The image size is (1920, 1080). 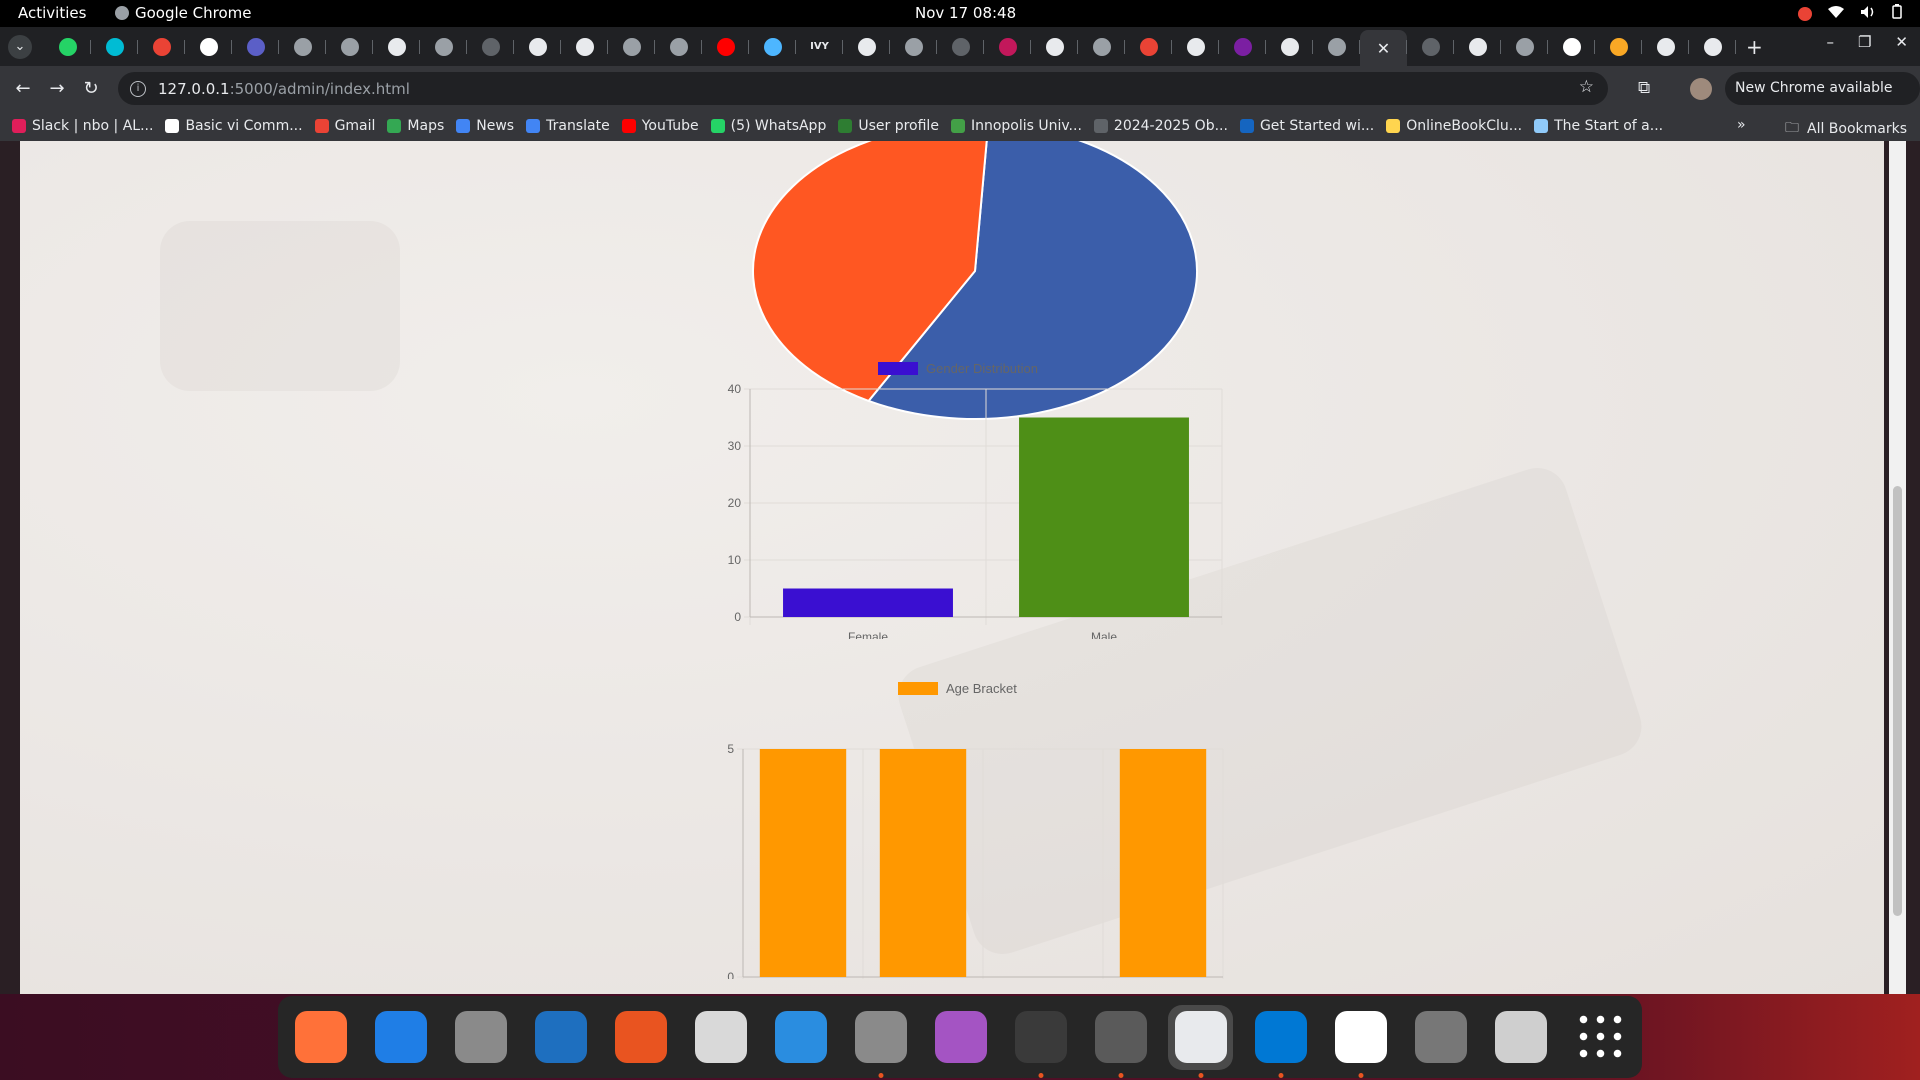 What do you see at coordinates (1850, 13) in the screenshot?
I see `system-tray` at bounding box center [1850, 13].